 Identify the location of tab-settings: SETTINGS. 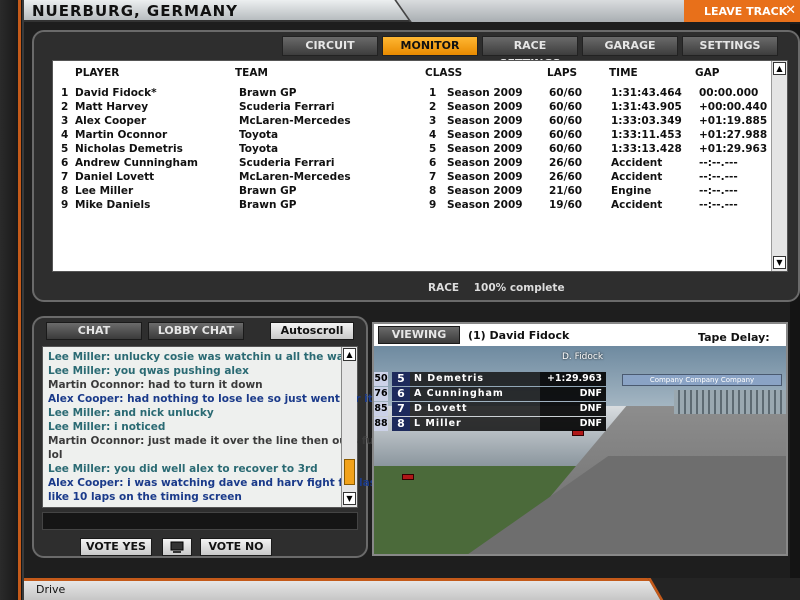
(730, 46).